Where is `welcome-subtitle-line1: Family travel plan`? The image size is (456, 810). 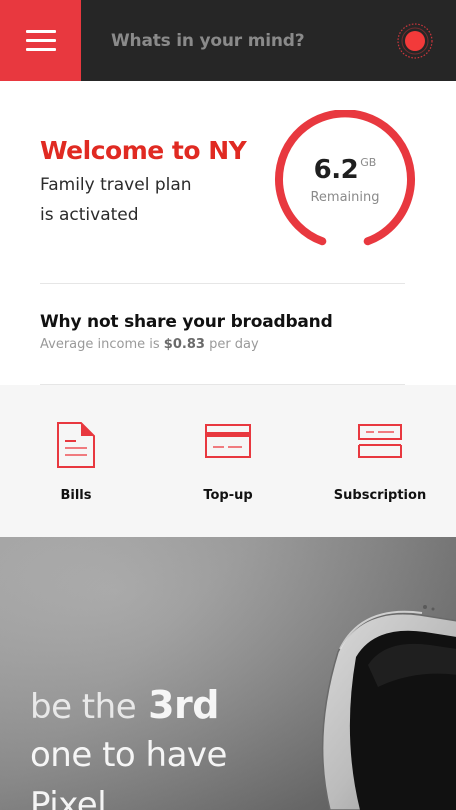
welcome-subtitle-line1: Family travel plan is located at coordinates (116, 185).